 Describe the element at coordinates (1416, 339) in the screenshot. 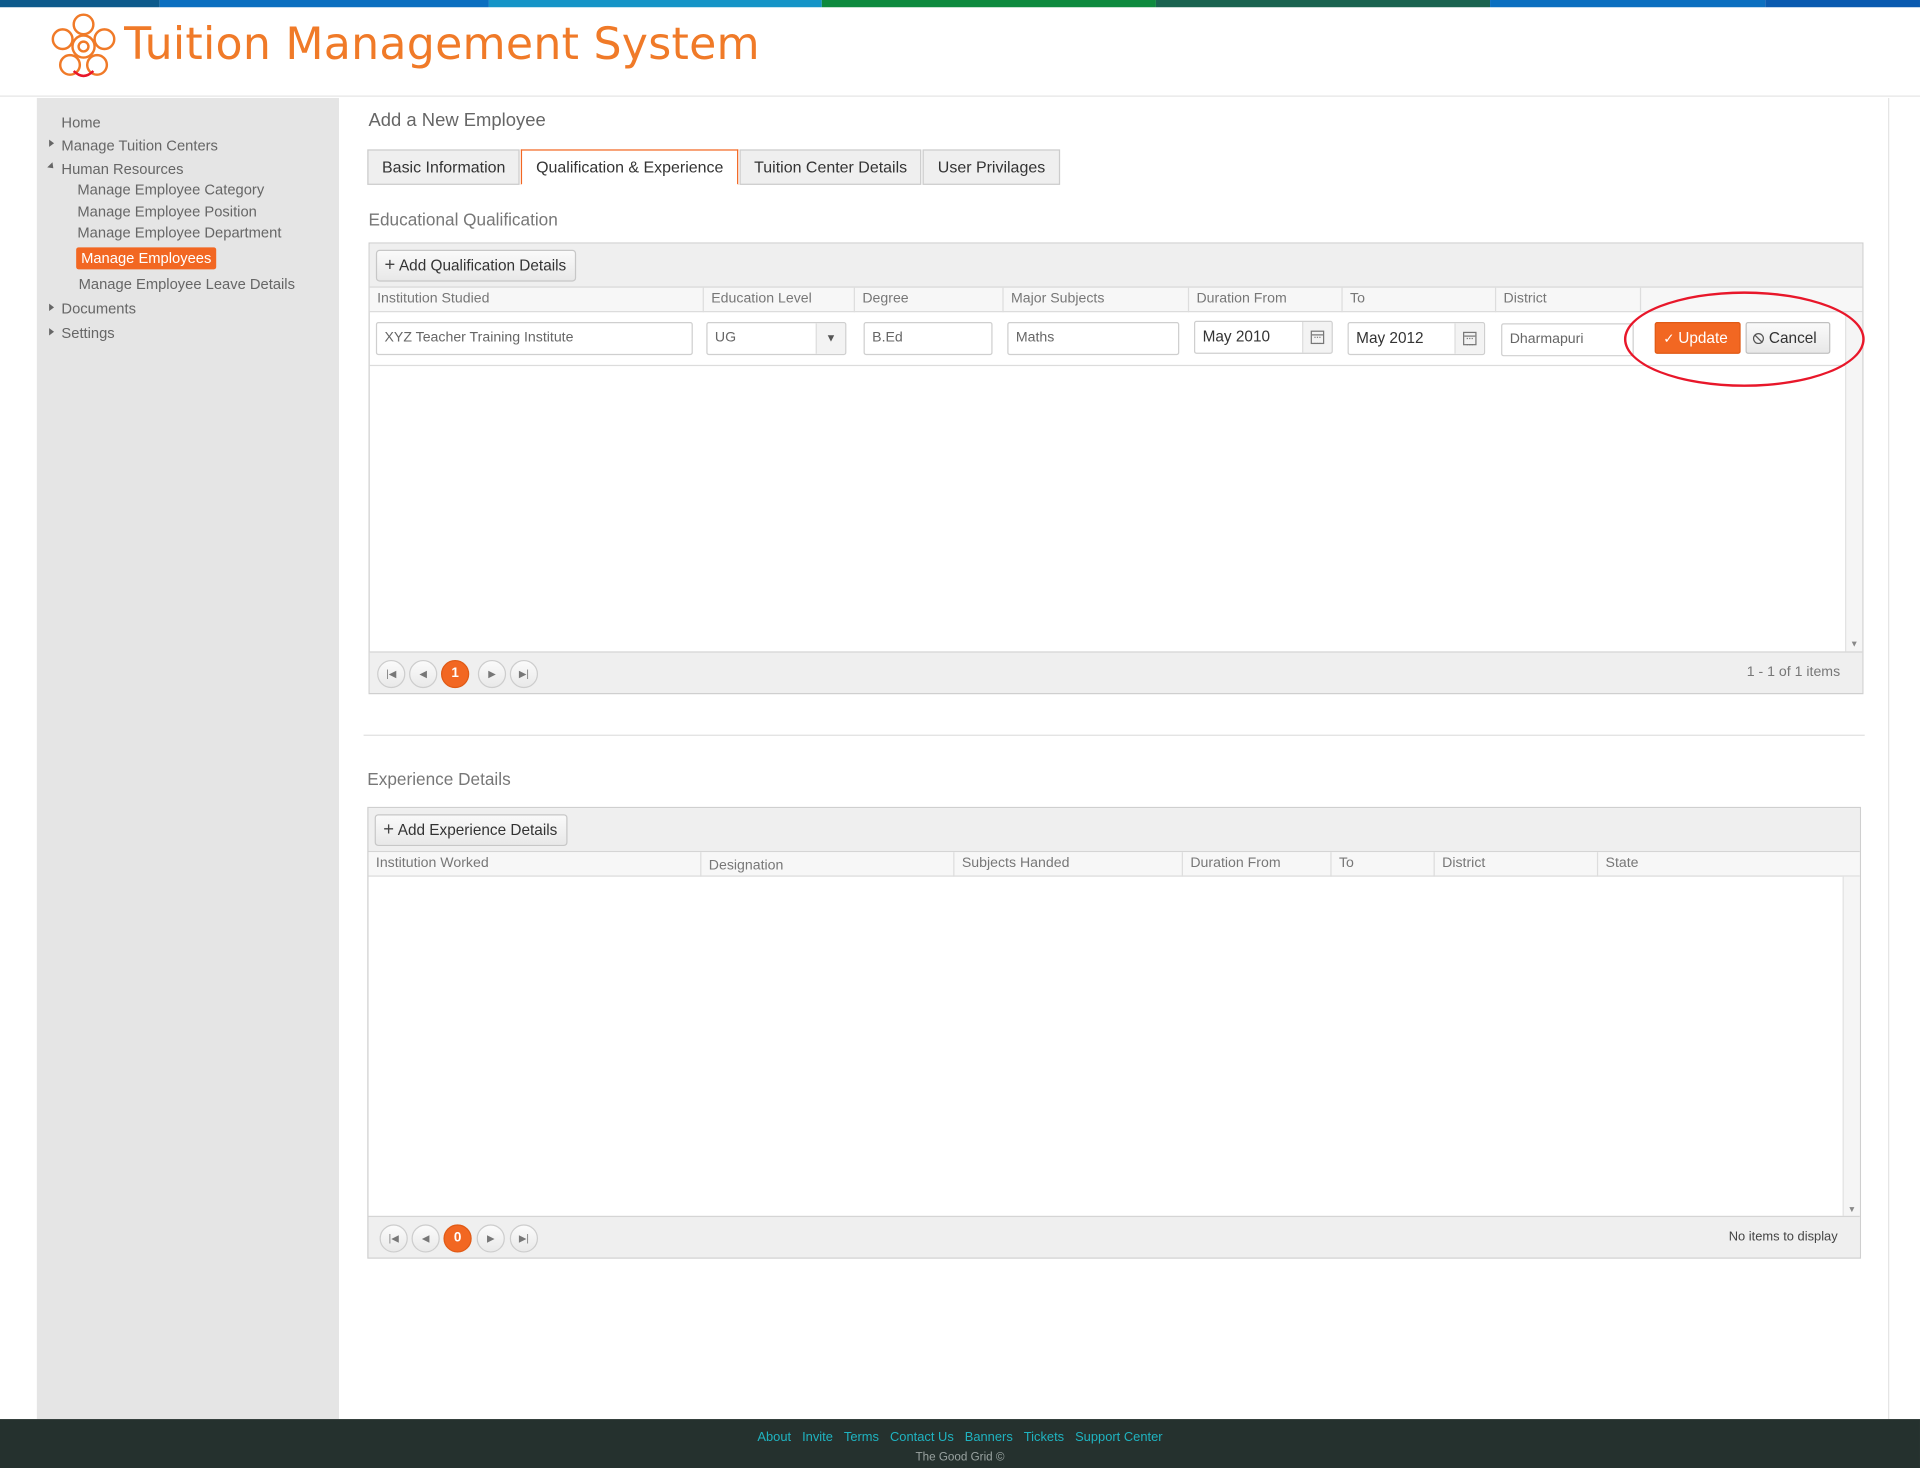

I see `duration-to-datepicker: May 2012` at that location.